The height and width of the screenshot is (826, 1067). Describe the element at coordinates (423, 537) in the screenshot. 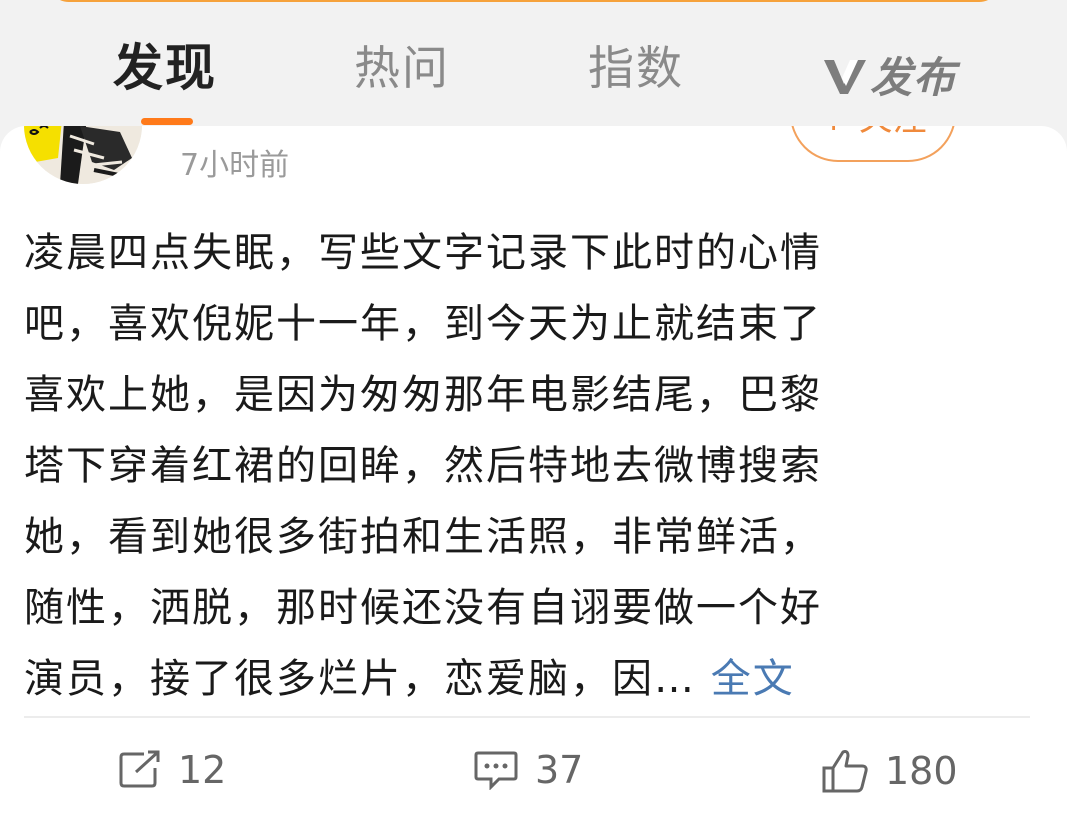

I see `post-line: 她，看到她很多街拍和生活照，非常鲜活，` at that location.